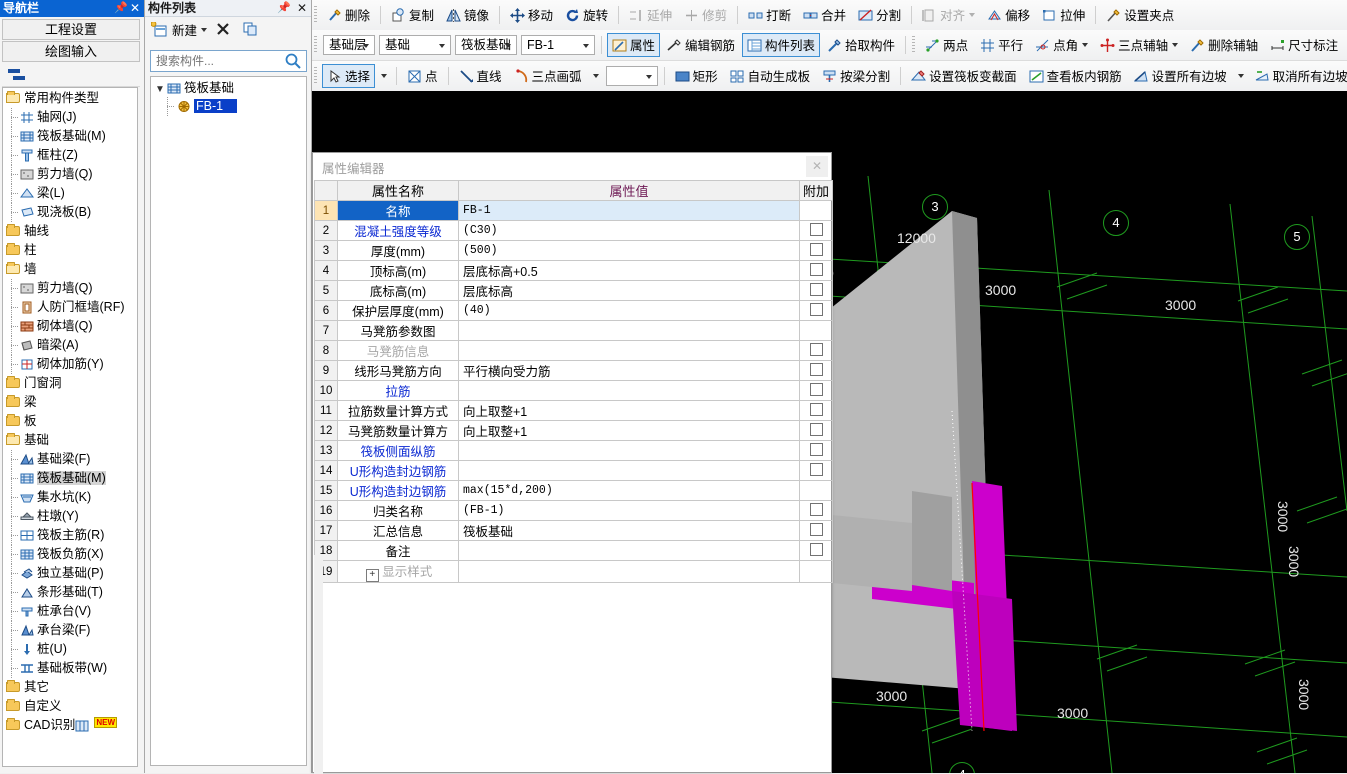  I want to click on property-row: 18 备注, so click(573, 550).